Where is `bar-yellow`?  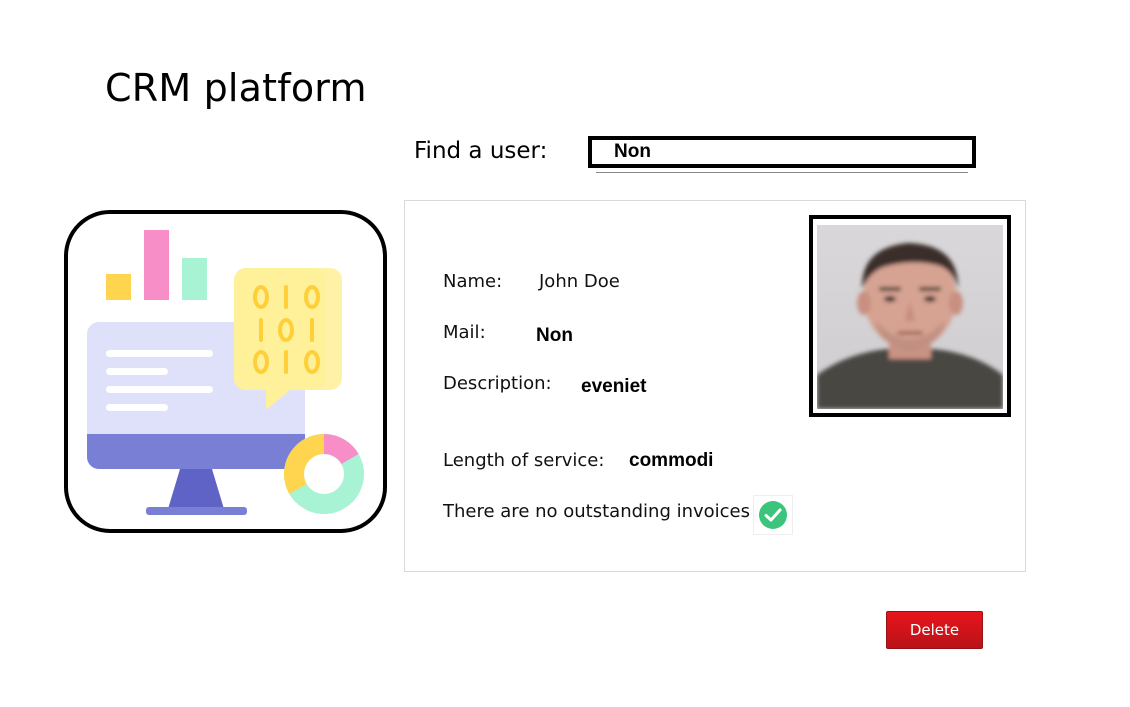
bar-yellow is located at coordinates (118, 287).